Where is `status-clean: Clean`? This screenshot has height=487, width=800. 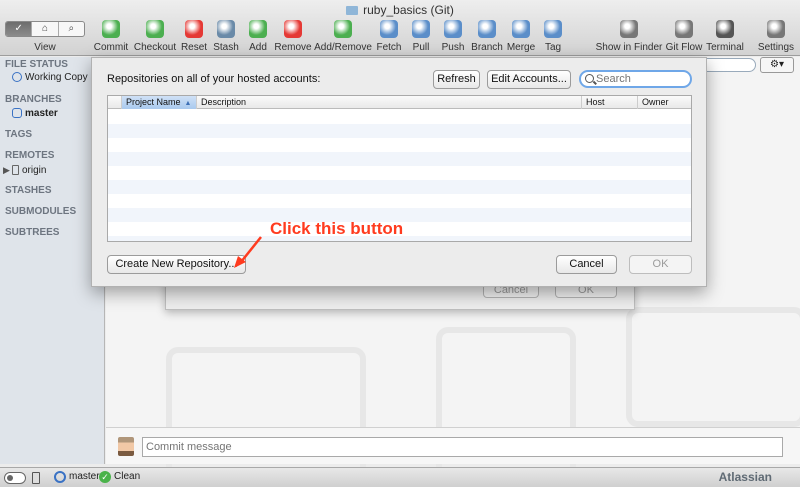
status-clean: Clean is located at coordinates (127, 476).